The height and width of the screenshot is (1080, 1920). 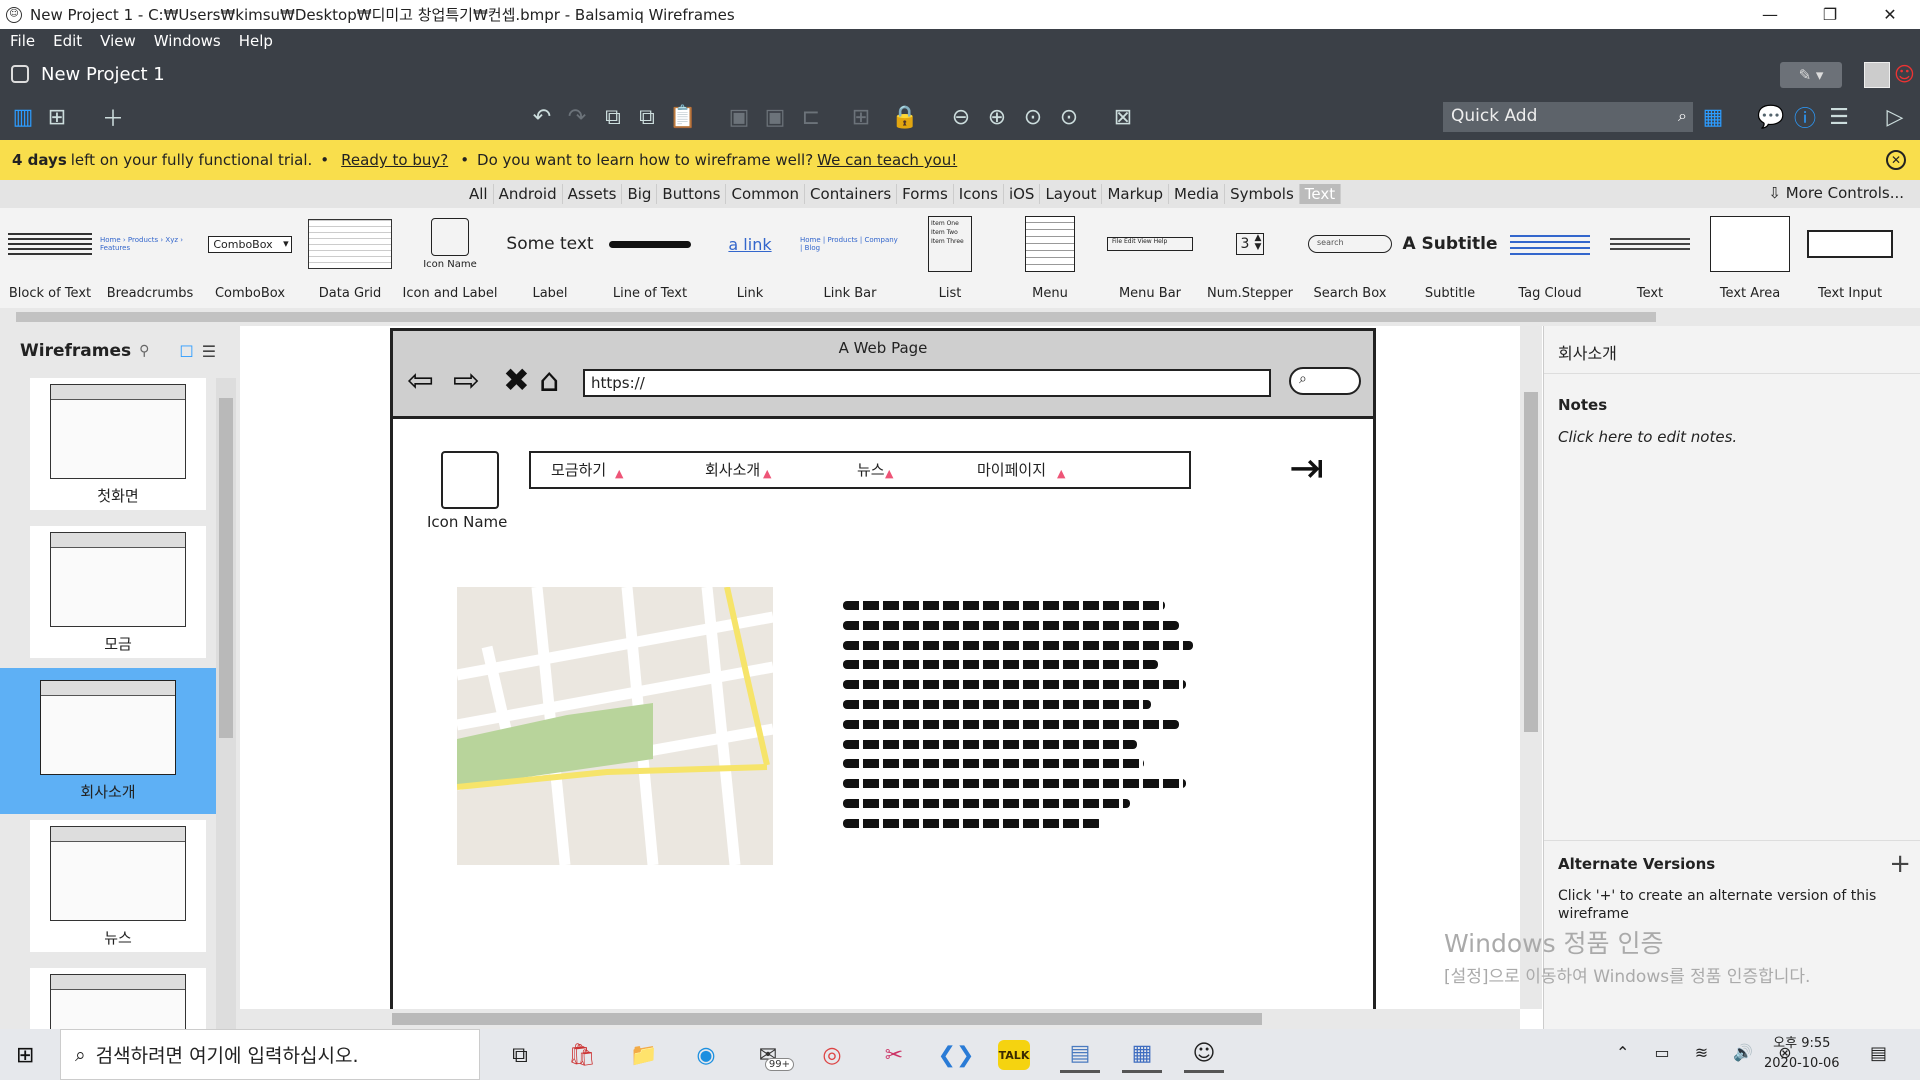 What do you see at coordinates (732, 469) in the screenshot?
I see `nav-about: 회사소개` at bounding box center [732, 469].